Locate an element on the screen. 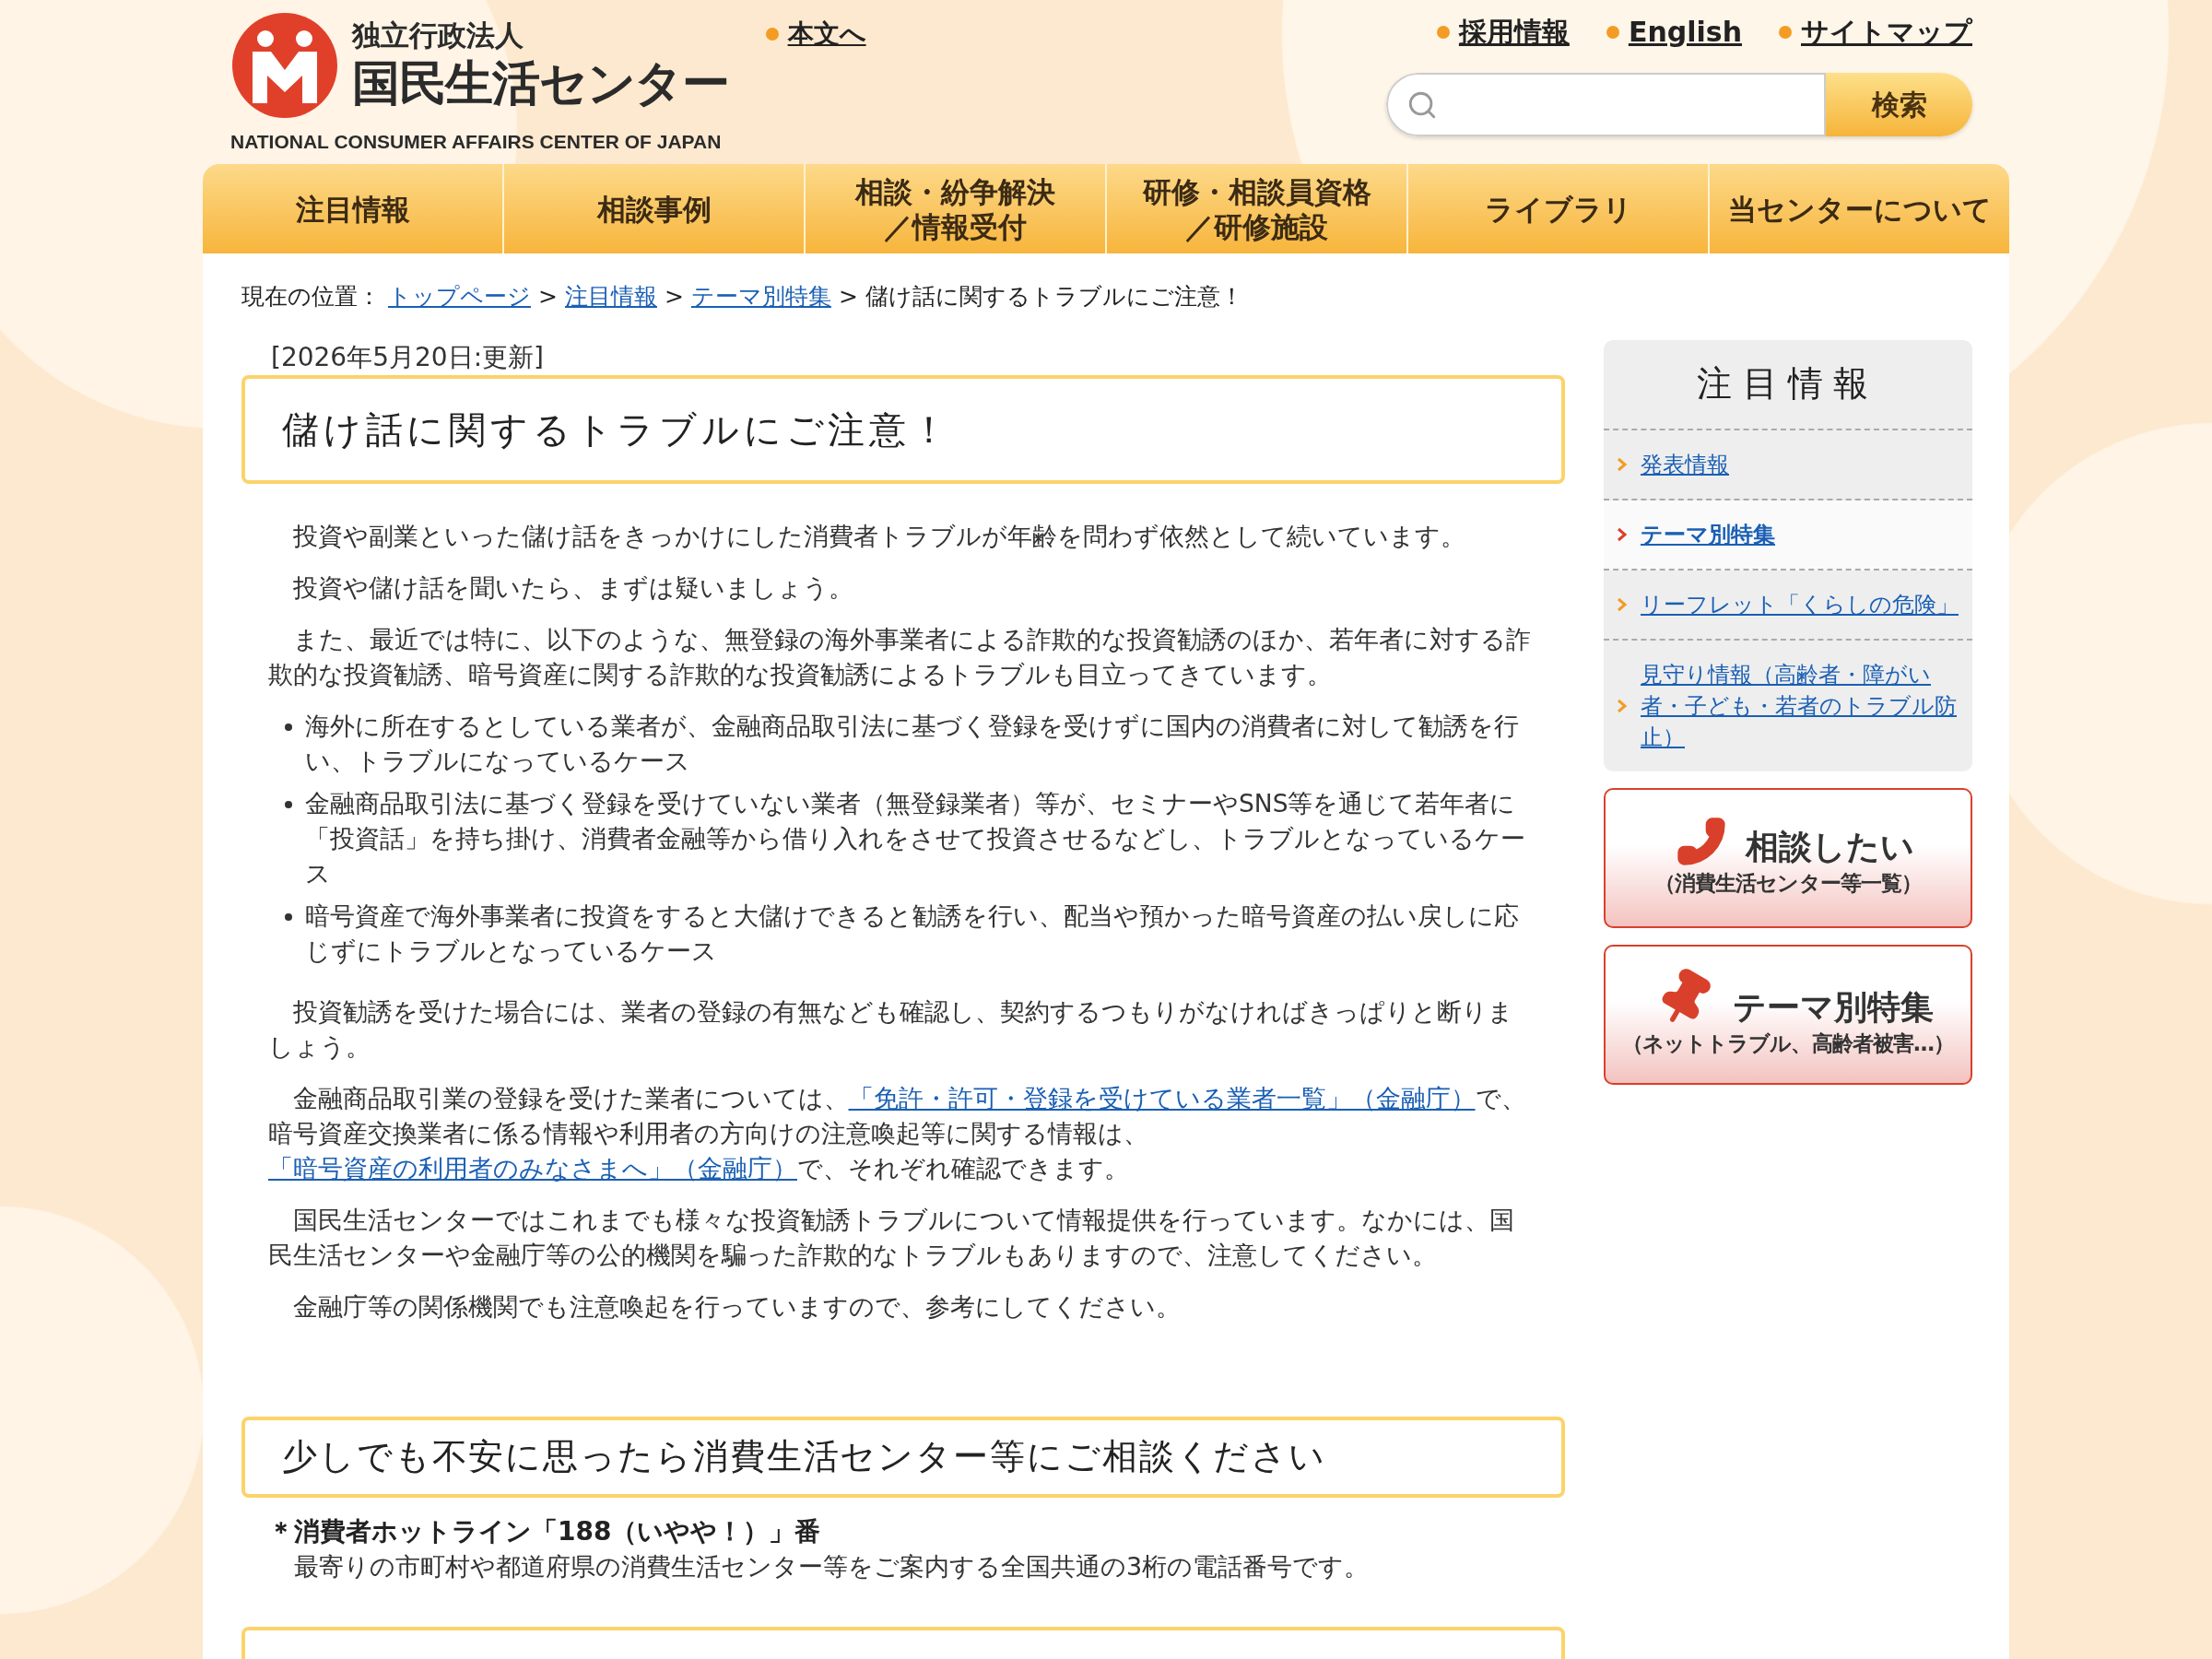 The image size is (2212, 1659). section-title: 少しでも不安に思ったら消費生活センター等にご相談ください is located at coordinates (804, 1456).